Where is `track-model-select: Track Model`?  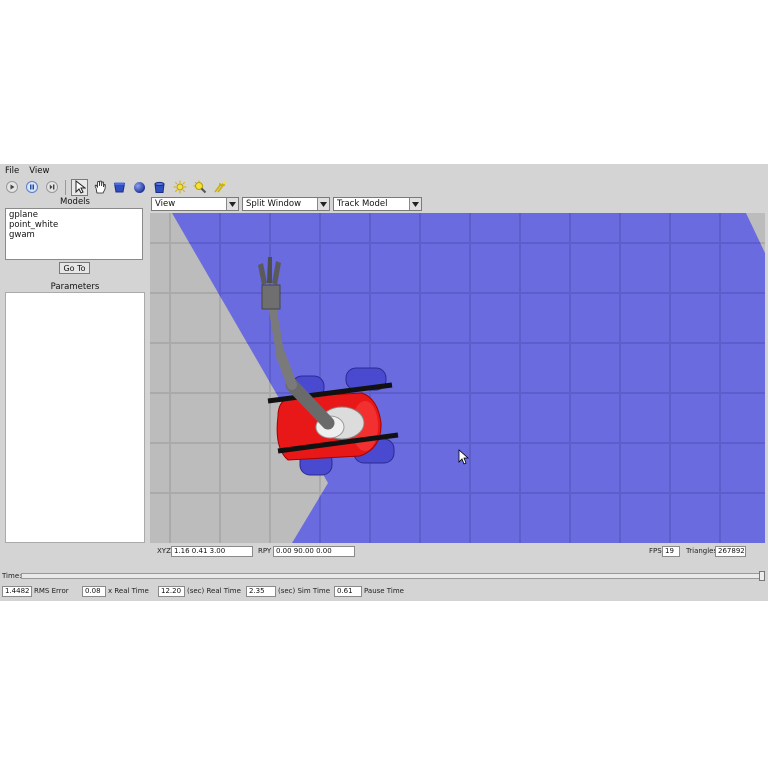 track-model-select: Track Model is located at coordinates (377, 204).